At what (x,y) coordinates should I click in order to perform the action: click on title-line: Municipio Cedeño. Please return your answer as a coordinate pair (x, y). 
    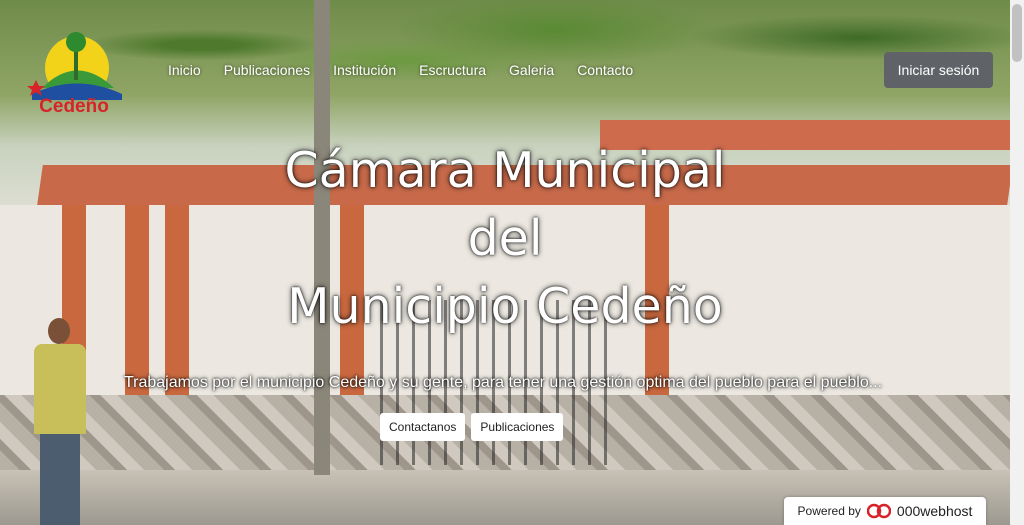
    Looking at the image, I should click on (505, 306).